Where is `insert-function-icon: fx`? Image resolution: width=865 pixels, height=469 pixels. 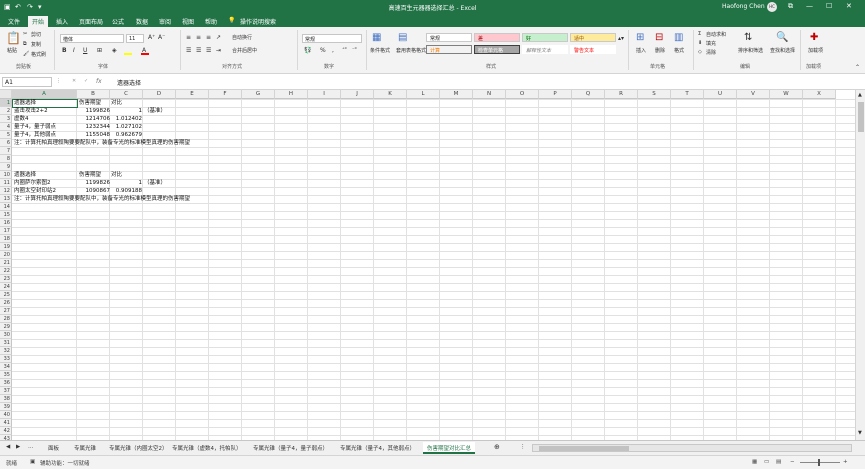
insert-function-icon: fx is located at coordinates (99, 81).